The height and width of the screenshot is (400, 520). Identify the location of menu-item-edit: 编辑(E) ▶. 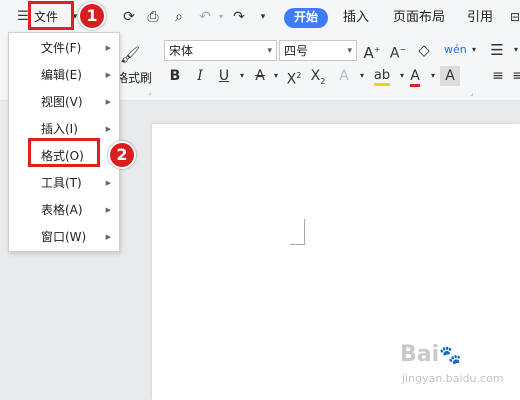
(64, 75).